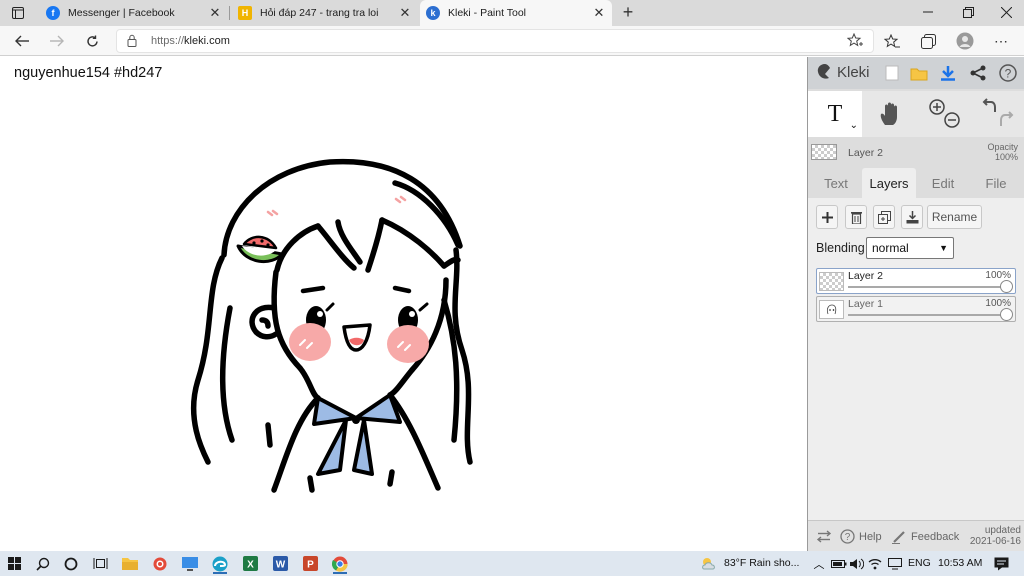 This screenshot has width=1024, height=576. What do you see at coordinates (888, 113) in the screenshot?
I see `hand-icon` at bounding box center [888, 113].